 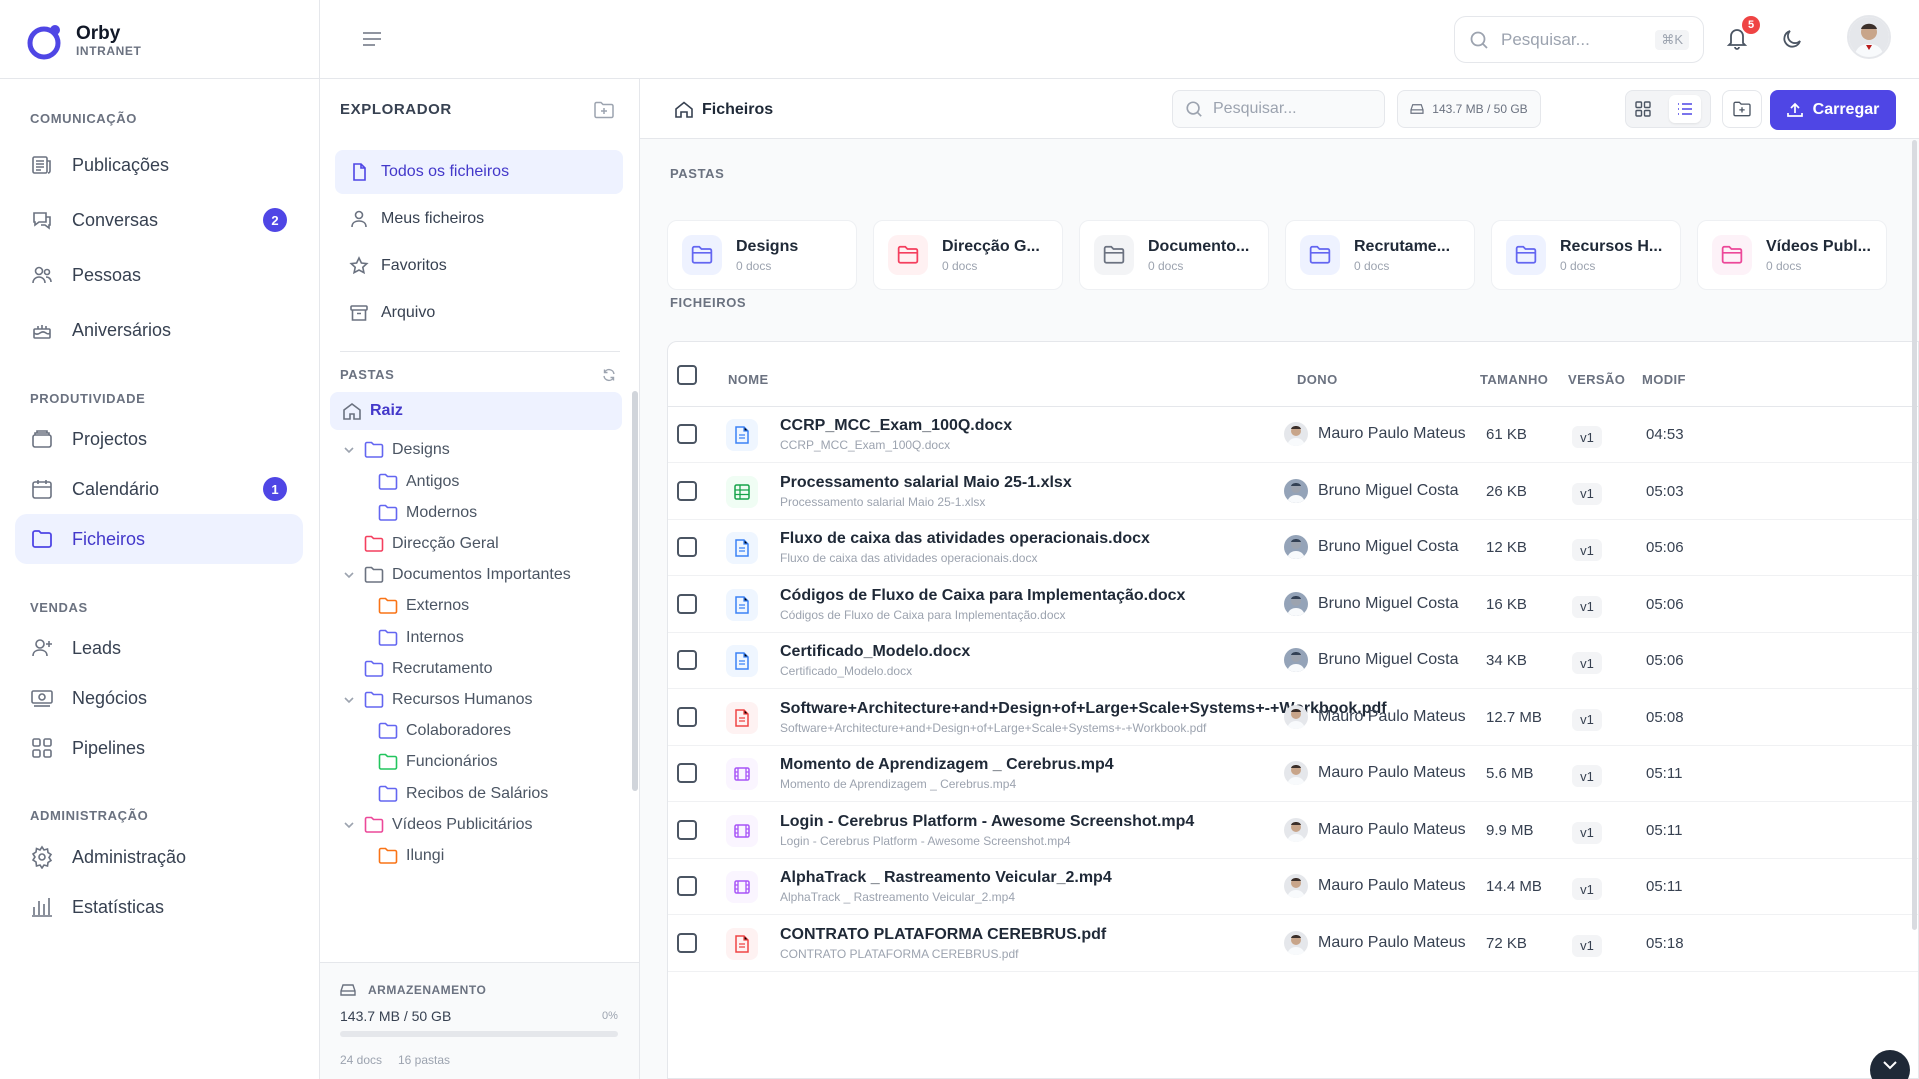 I want to click on explorer-my-files: Meus ficheiros, so click(x=479, y=219).